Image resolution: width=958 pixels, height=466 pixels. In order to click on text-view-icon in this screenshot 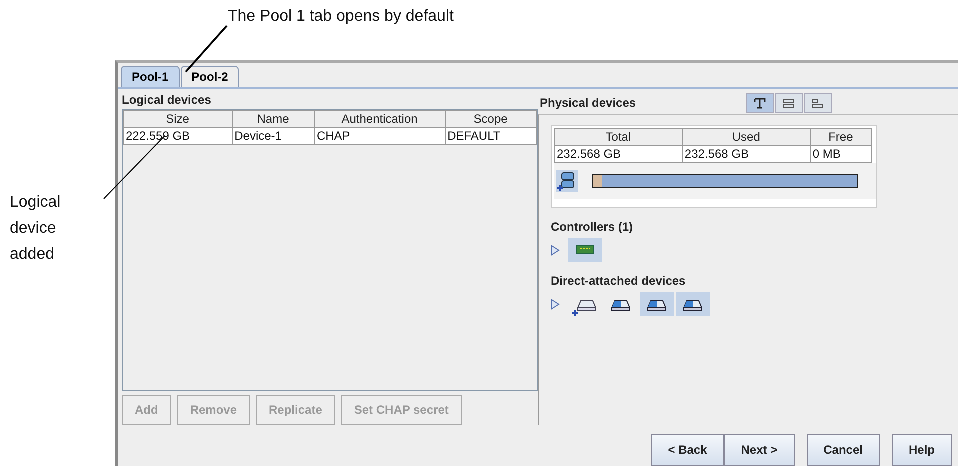, I will do `click(760, 103)`.